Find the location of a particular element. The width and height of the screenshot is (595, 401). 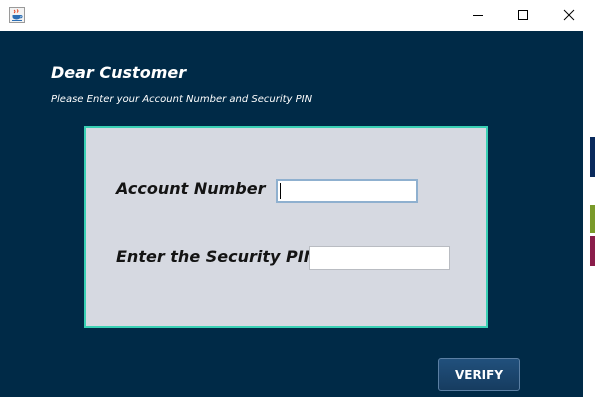

security-pin-input is located at coordinates (379, 258).